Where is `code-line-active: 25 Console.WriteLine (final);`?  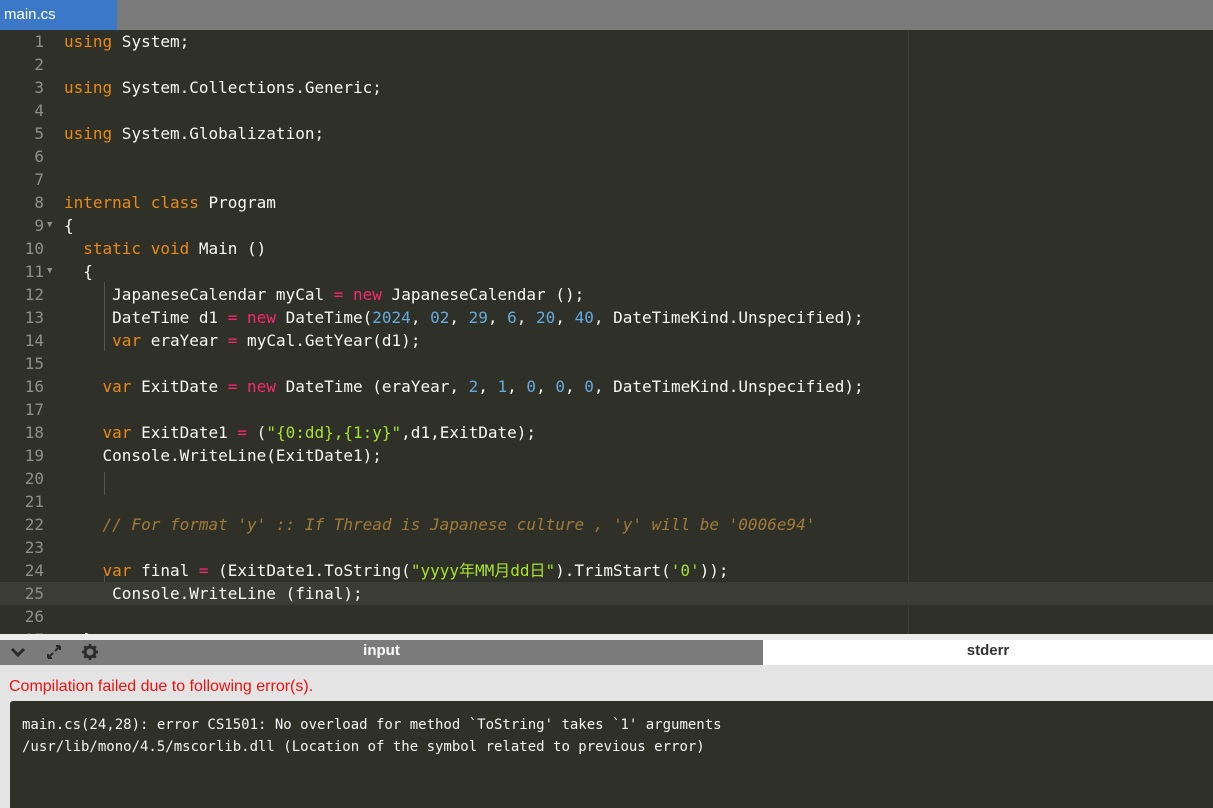
code-line-active: 25 Console.WriteLine (final); is located at coordinates (606, 593).